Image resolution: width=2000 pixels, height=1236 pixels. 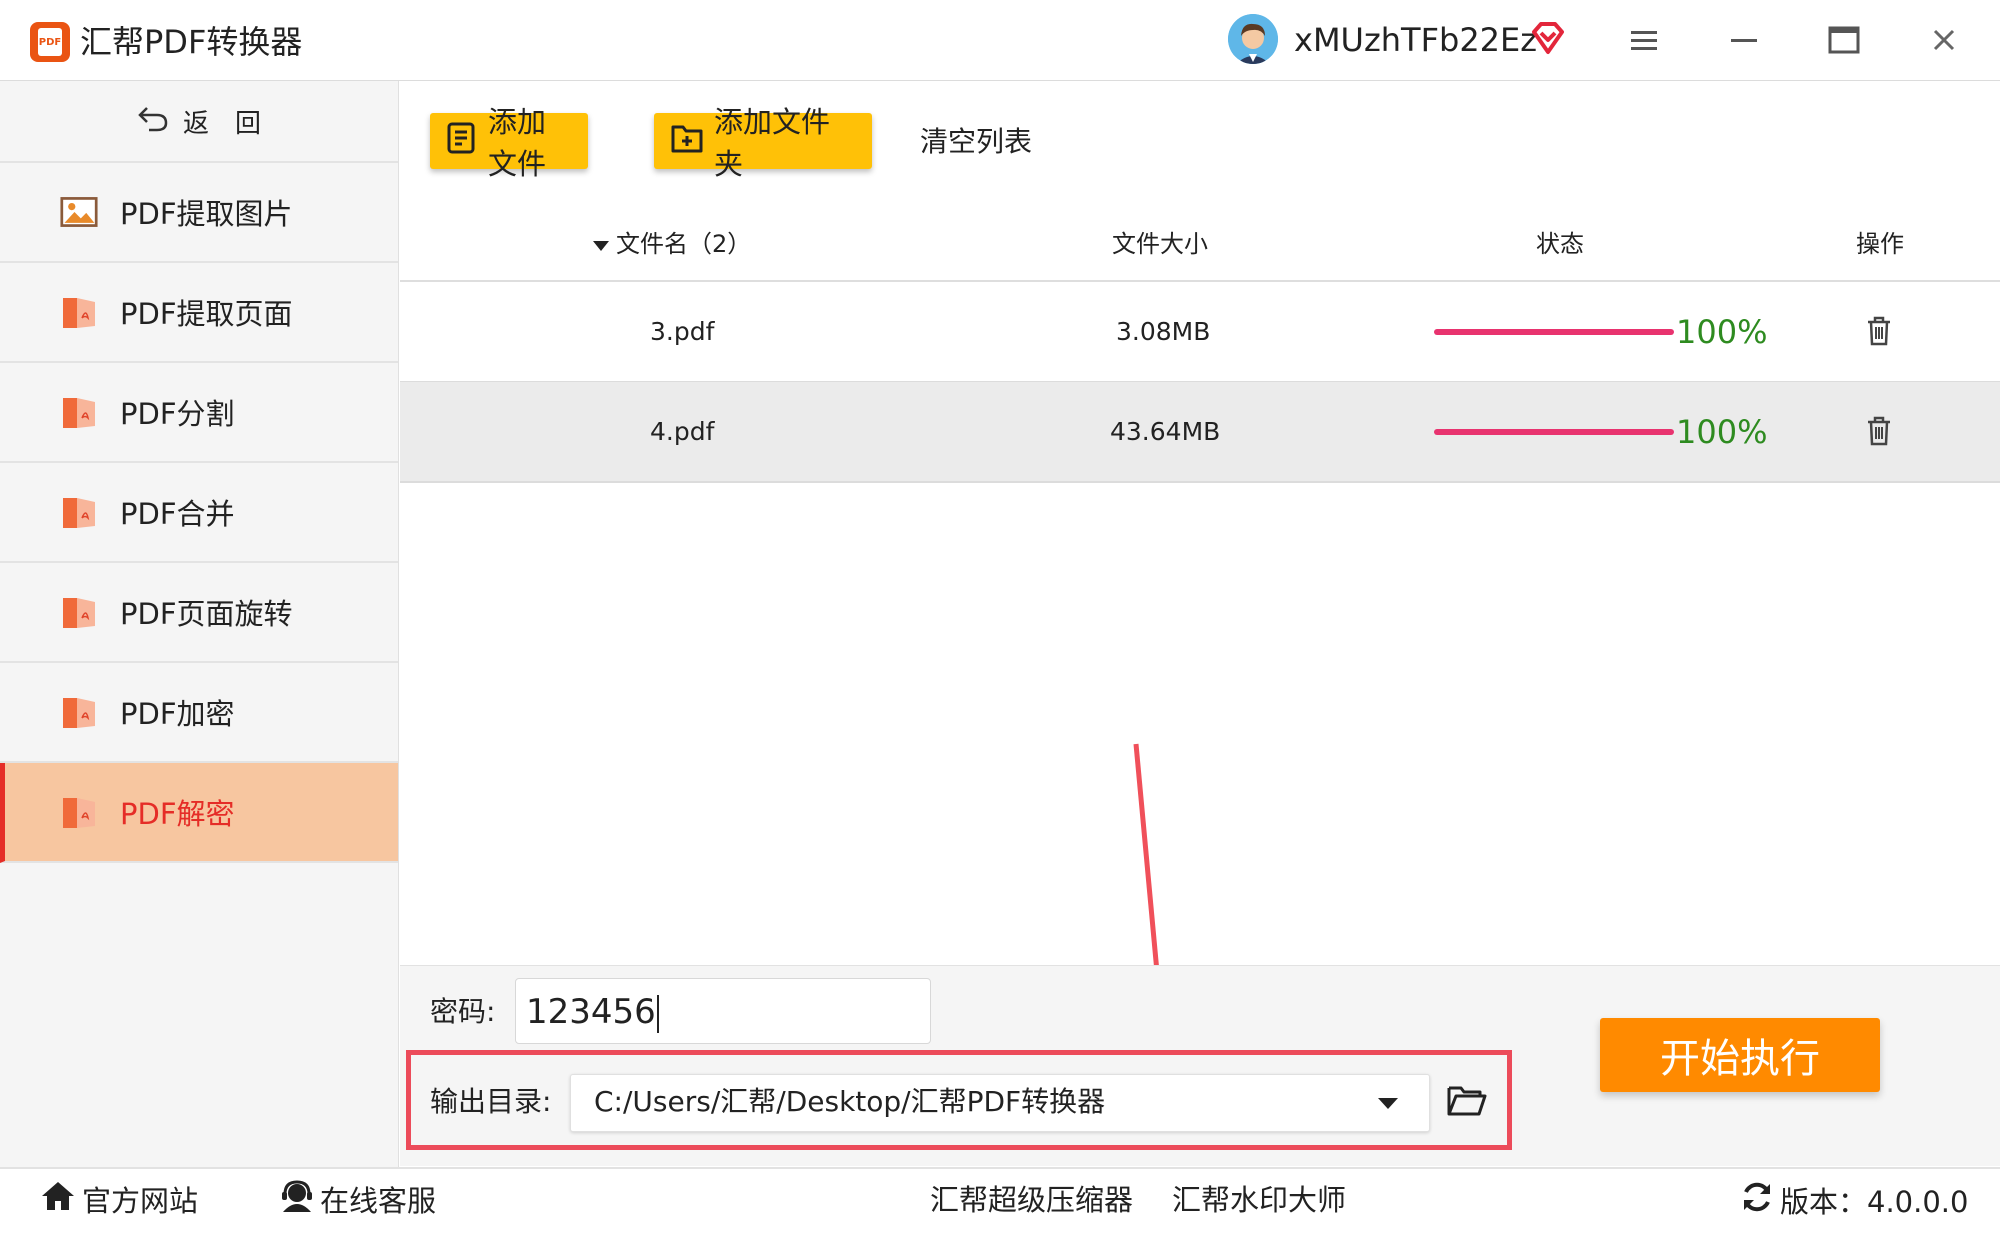 What do you see at coordinates (682, 331) in the screenshot?
I see `file-name: 3.pdf` at bounding box center [682, 331].